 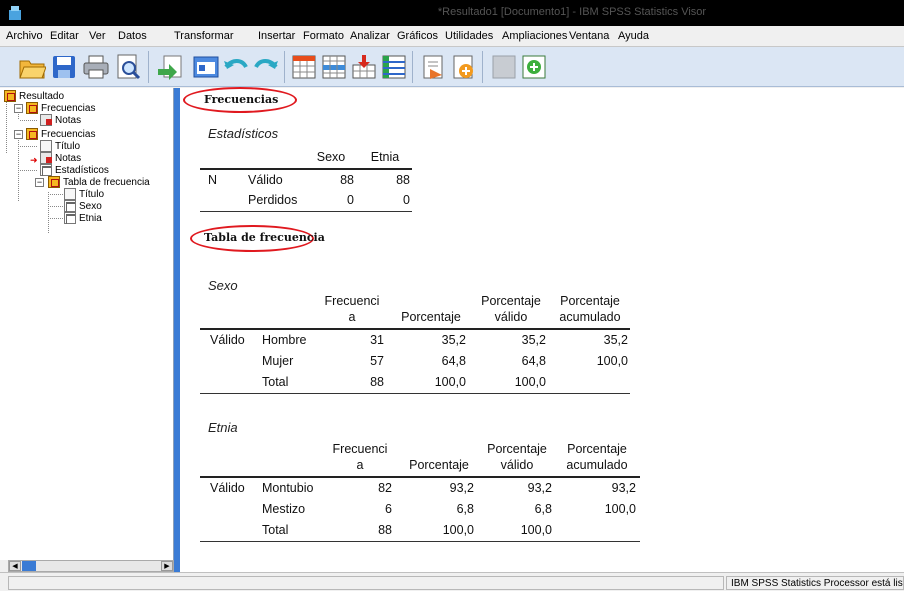 I want to click on menu-datos: Datos, so click(x=132, y=36).